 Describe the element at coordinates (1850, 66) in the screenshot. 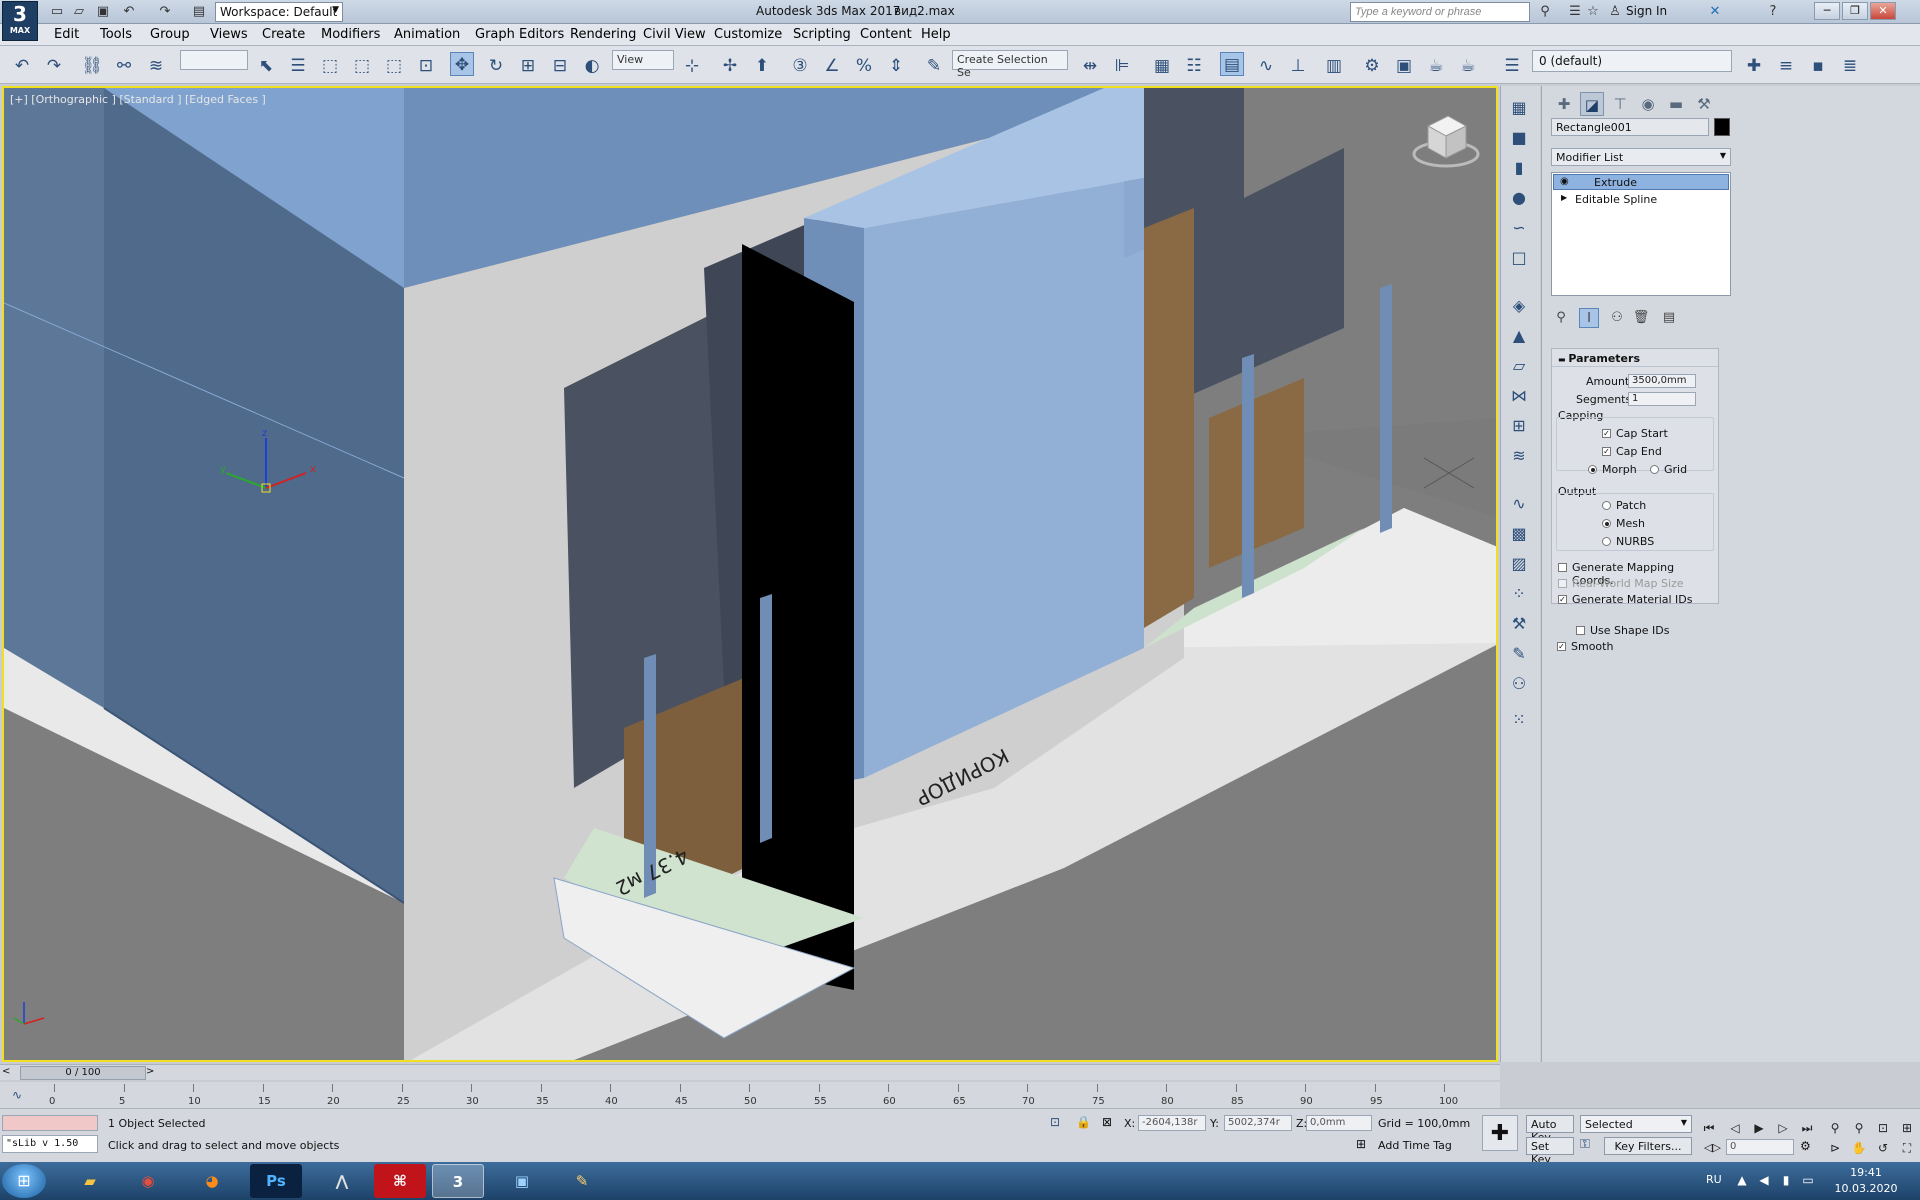

I see `set-current-layer-icon: ≣` at that location.